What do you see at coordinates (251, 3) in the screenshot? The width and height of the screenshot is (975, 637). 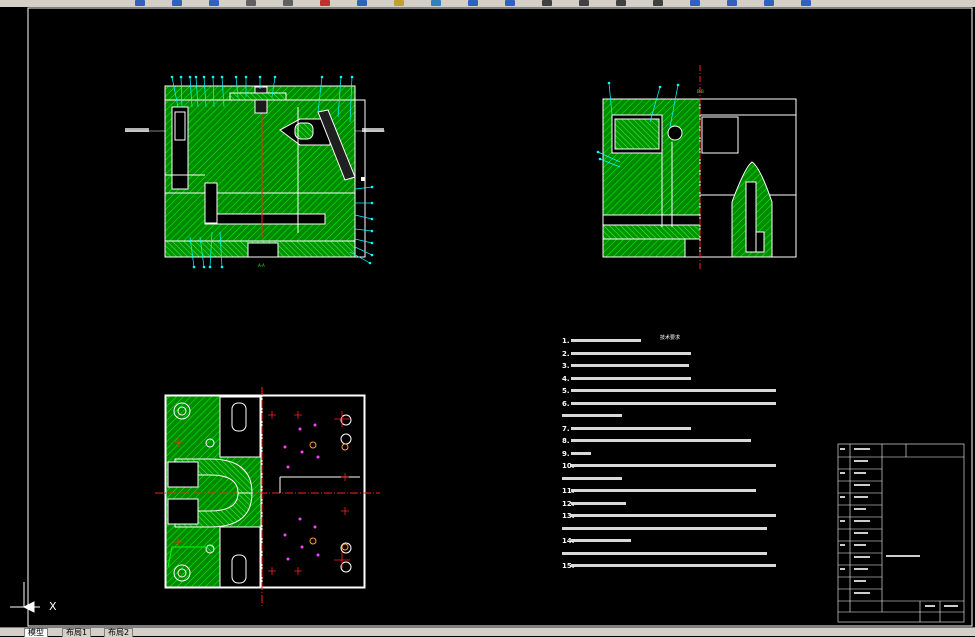 I see `print-icon` at bounding box center [251, 3].